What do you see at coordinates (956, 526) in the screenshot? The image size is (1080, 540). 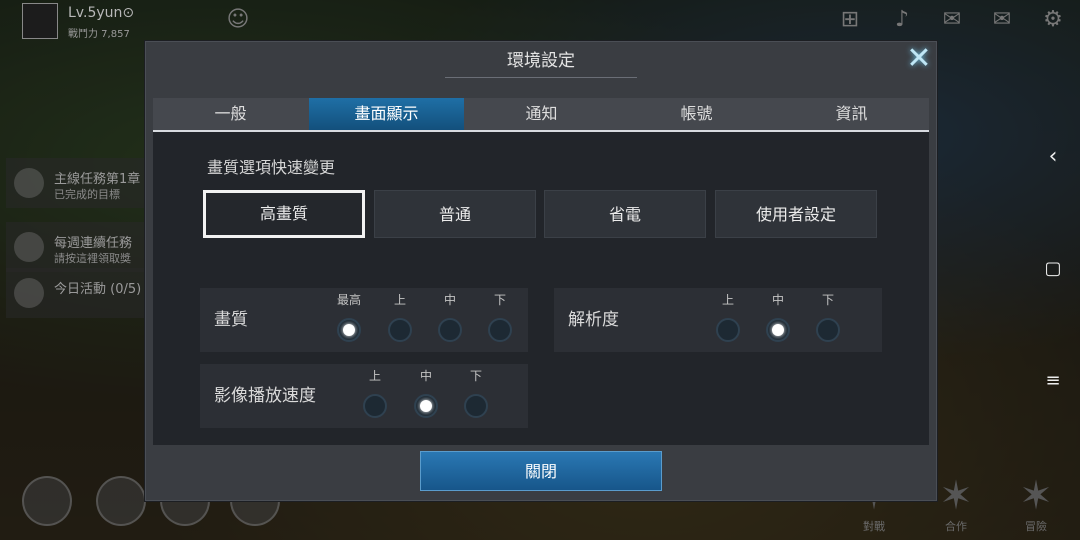 I see `coop-label: 合作` at bounding box center [956, 526].